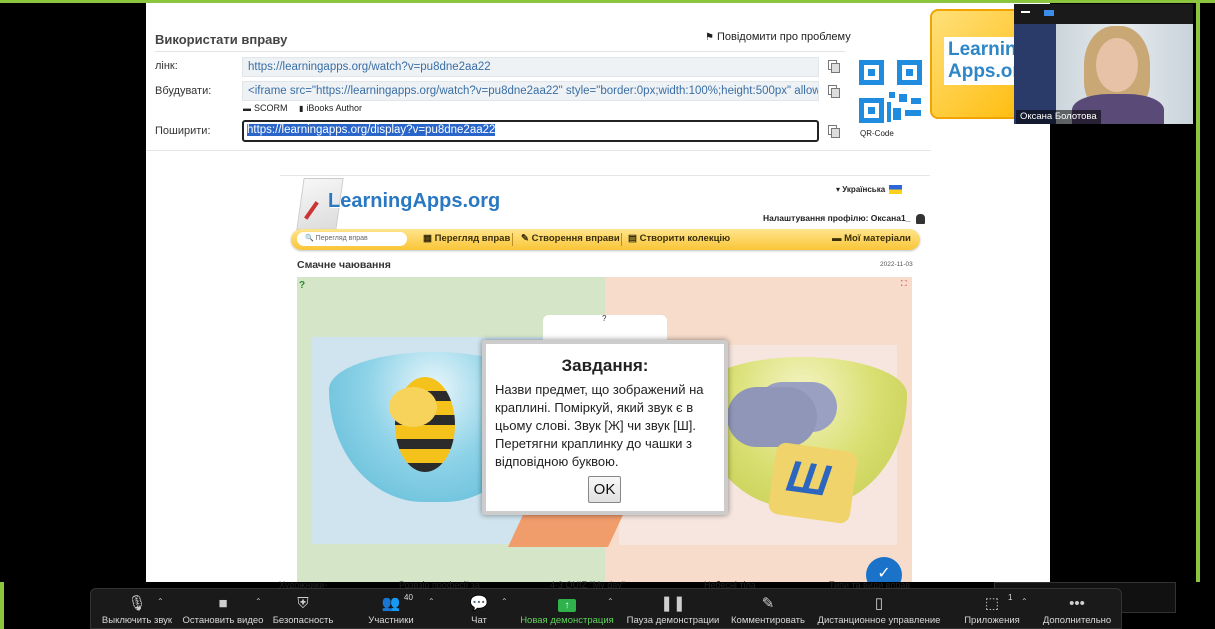 The width and height of the screenshot is (1215, 629). I want to click on book-icon: ▮, so click(301, 108).